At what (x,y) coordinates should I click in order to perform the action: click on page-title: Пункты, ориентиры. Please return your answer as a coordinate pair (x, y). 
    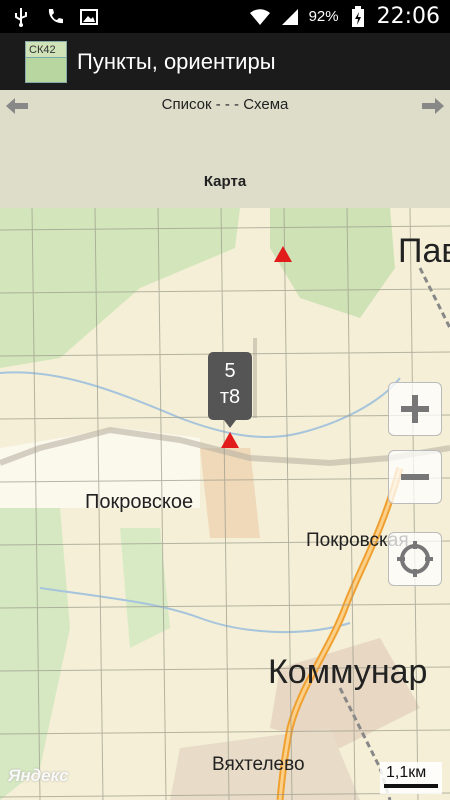
    Looking at the image, I should click on (176, 61).